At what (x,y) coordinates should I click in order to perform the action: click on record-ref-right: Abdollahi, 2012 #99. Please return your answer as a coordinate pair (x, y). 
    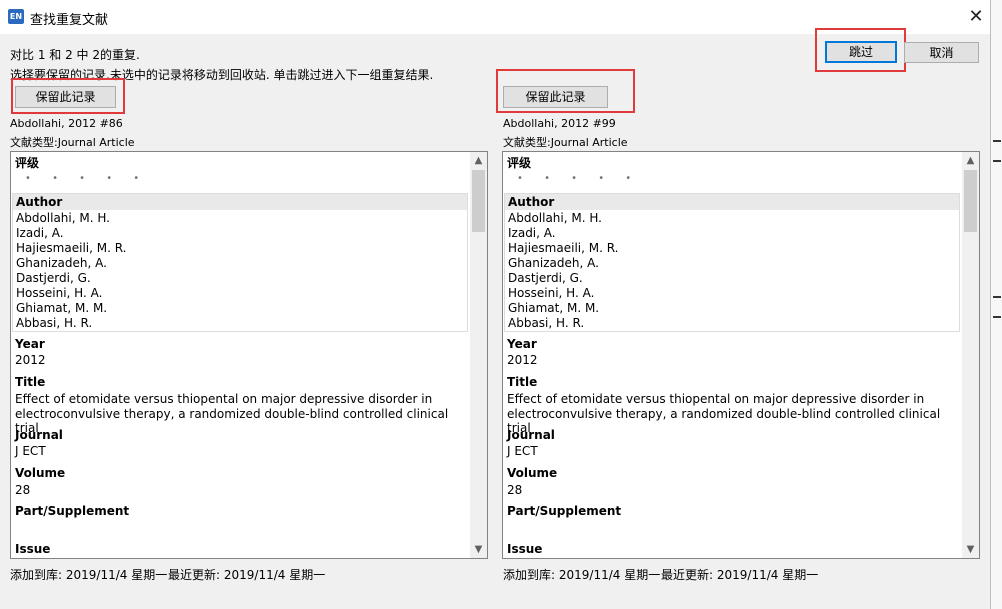
    Looking at the image, I should click on (559, 123).